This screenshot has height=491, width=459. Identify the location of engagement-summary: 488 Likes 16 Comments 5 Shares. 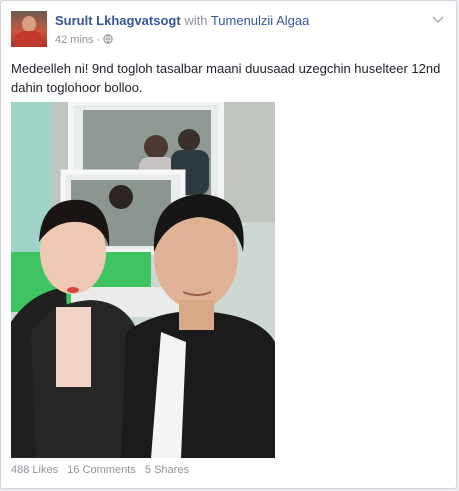
(100, 470).